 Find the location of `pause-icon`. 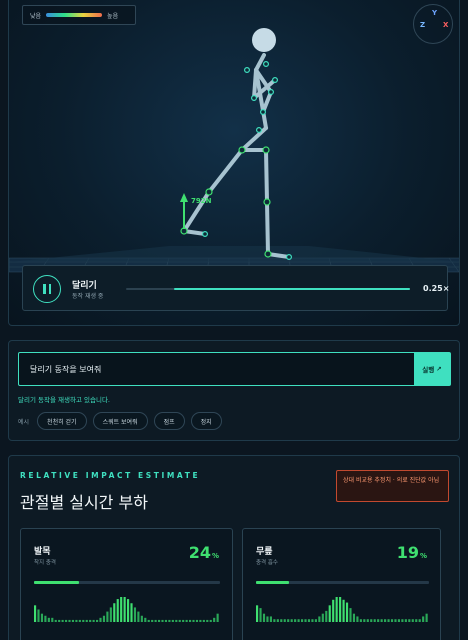

pause-icon is located at coordinates (44, 289).